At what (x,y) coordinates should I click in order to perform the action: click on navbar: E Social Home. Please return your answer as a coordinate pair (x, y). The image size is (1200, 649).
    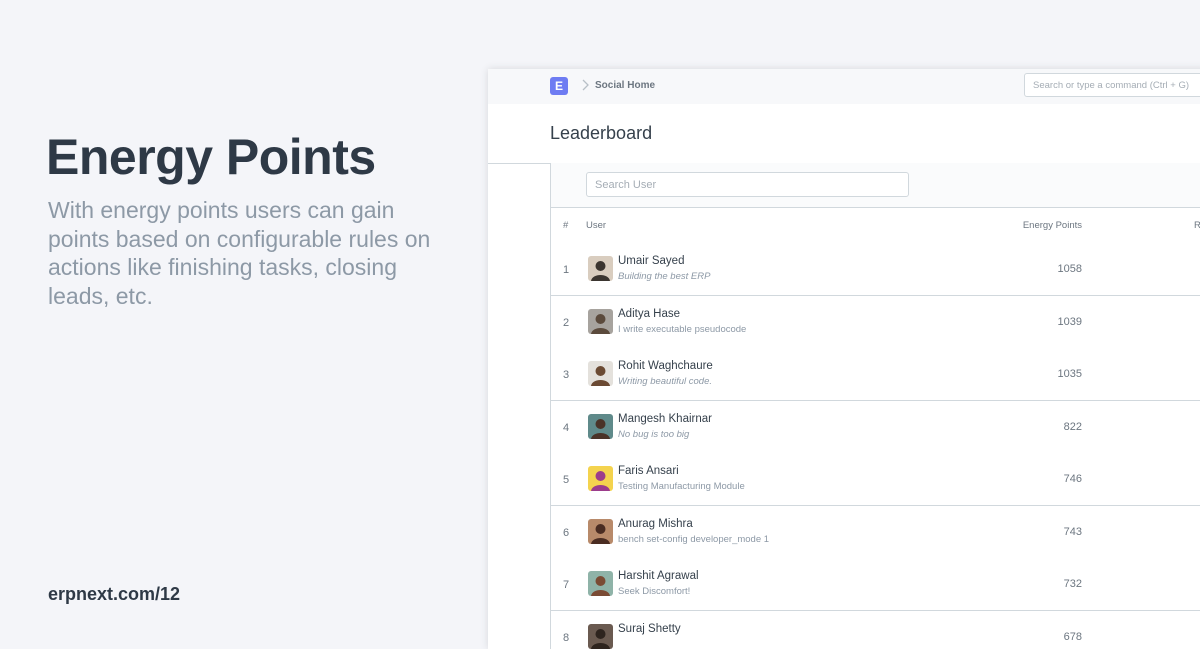
    Looking at the image, I should click on (844, 87).